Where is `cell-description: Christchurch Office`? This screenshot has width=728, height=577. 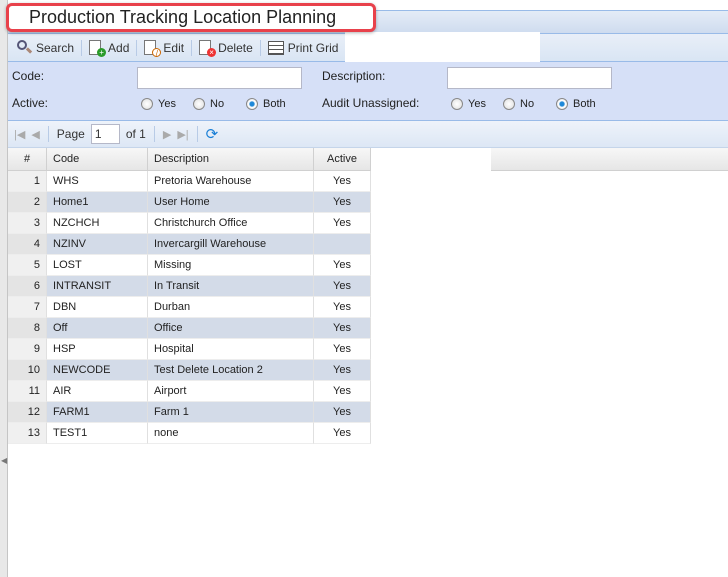
cell-description: Christchurch Office is located at coordinates (231, 223).